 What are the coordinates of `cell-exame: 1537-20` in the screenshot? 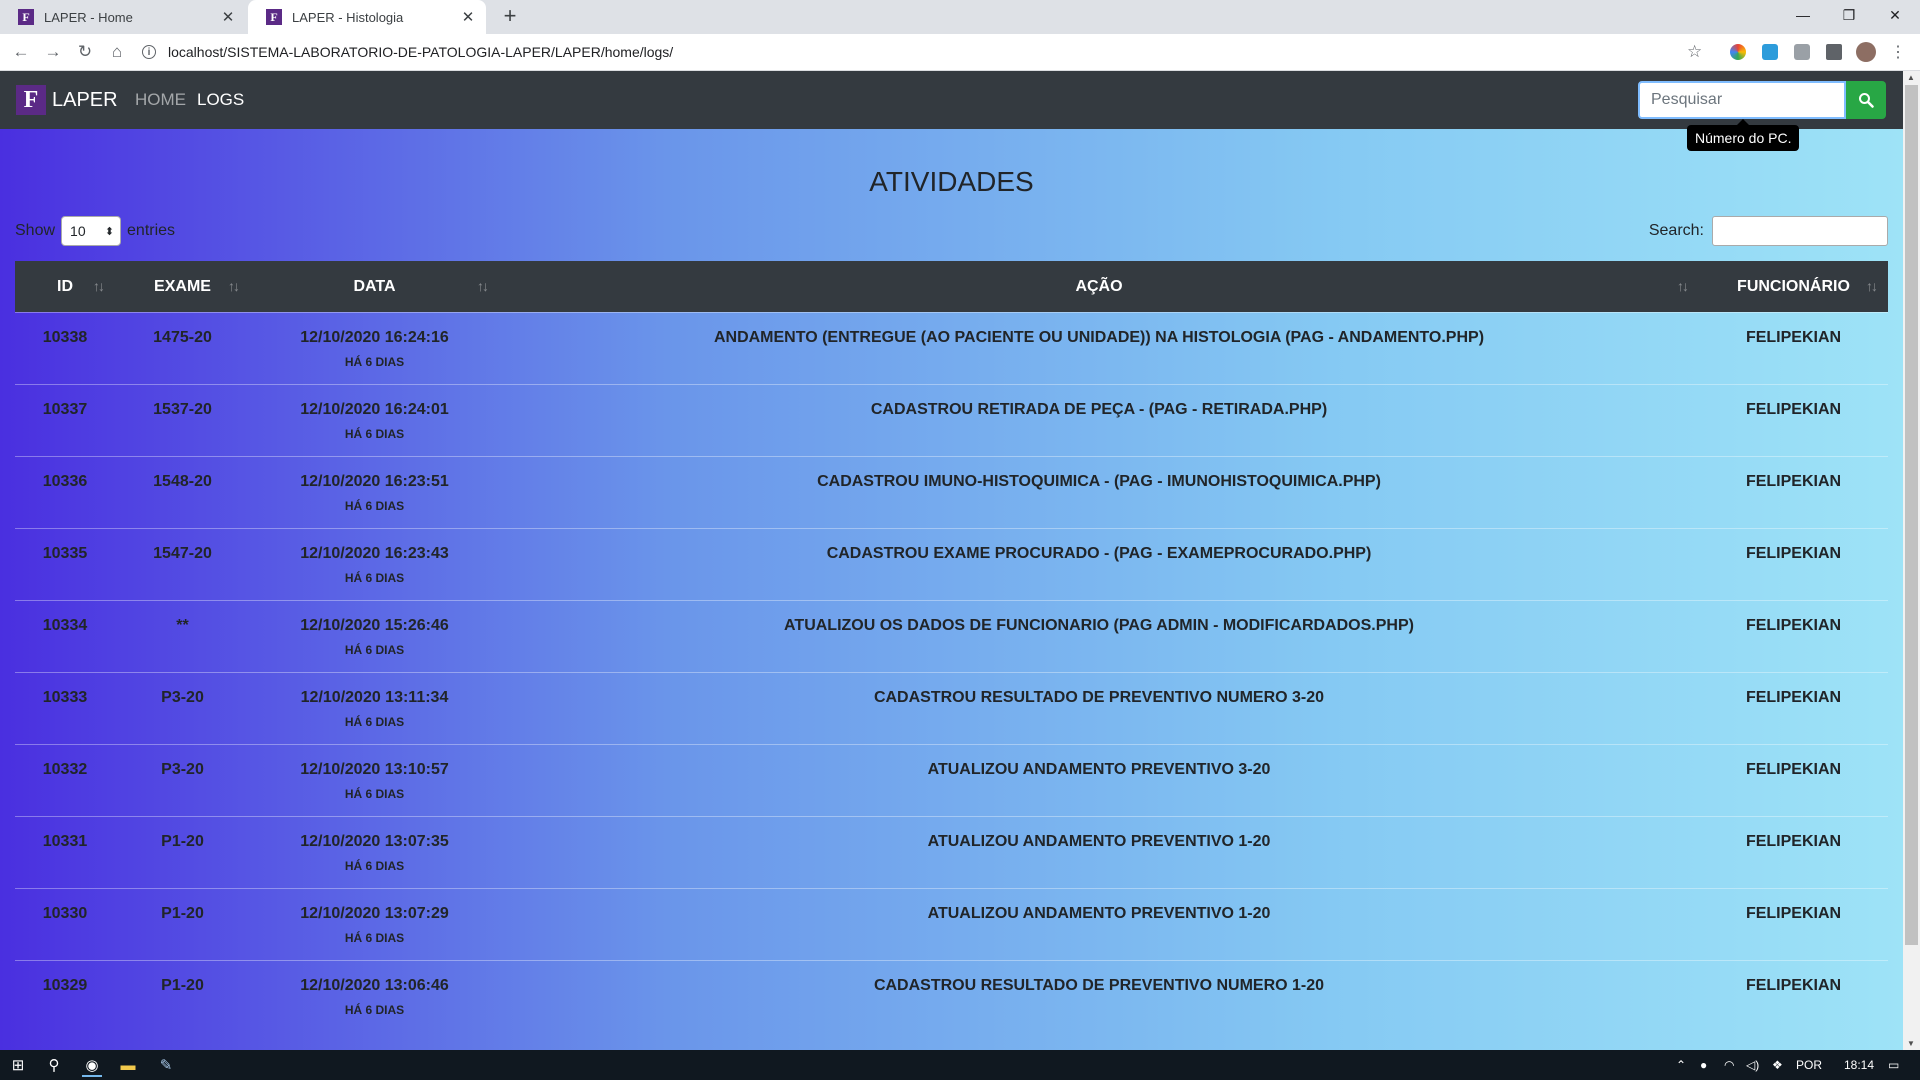 It's located at (182, 420).